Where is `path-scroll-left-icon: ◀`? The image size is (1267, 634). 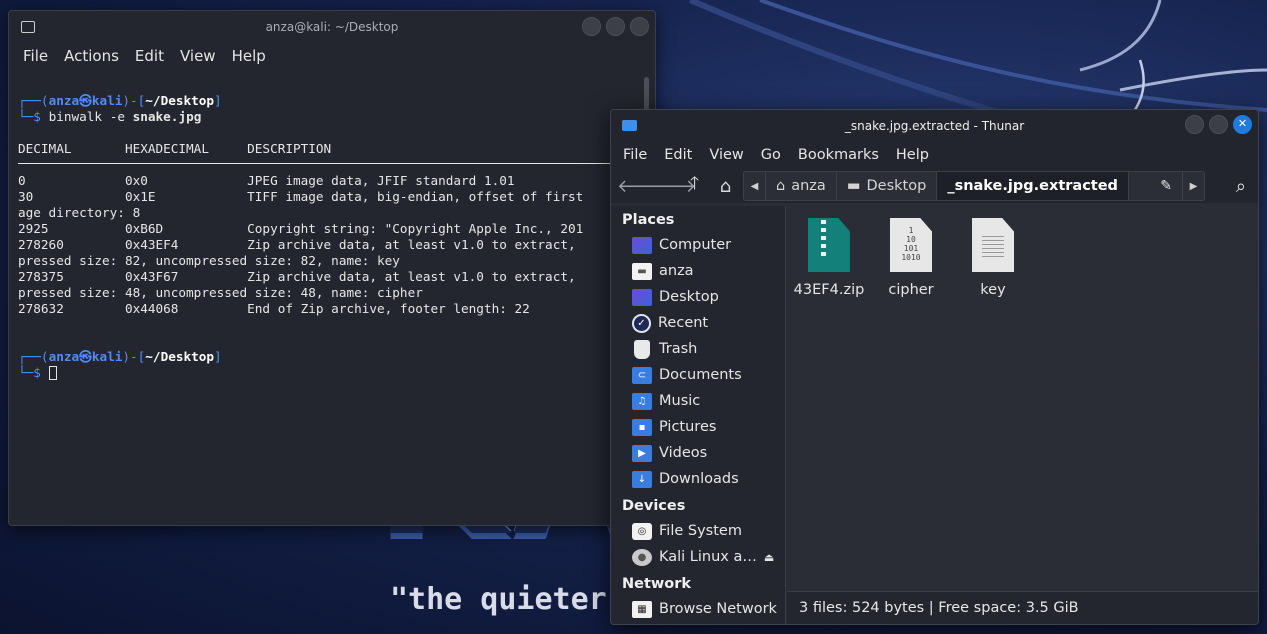
path-scroll-left-icon: ◀ is located at coordinates (755, 186).